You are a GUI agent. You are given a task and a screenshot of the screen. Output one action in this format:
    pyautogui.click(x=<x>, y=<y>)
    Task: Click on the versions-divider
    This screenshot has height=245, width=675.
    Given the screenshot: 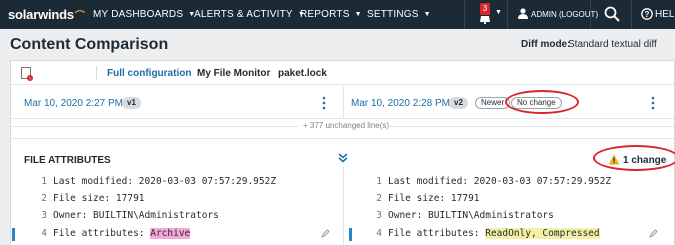 What is the action you would take?
    pyautogui.click(x=343, y=102)
    